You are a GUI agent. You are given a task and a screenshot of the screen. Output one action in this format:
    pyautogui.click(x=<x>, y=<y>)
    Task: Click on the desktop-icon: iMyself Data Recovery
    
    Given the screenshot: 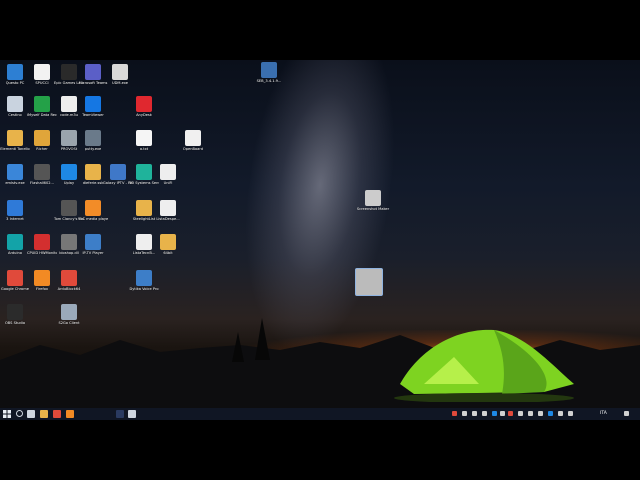 What is the action you would take?
    pyautogui.click(x=42, y=106)
    